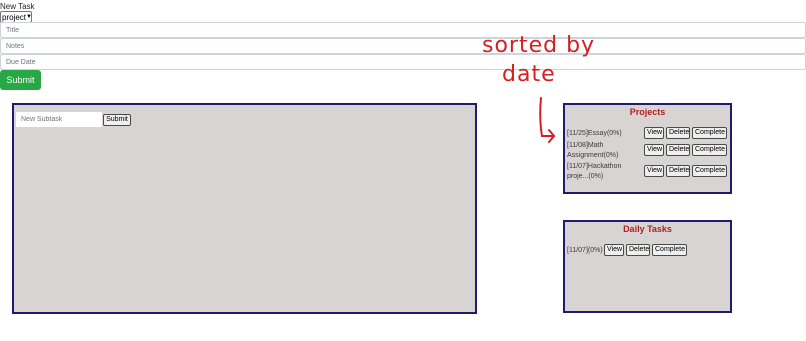 Image resolution: width=806 pixels, height=341 pixels. What do you see at coordinates (14, 17) in the screenshot?
I see `task-type-selected-value: project` at bounding box center [14, 17].